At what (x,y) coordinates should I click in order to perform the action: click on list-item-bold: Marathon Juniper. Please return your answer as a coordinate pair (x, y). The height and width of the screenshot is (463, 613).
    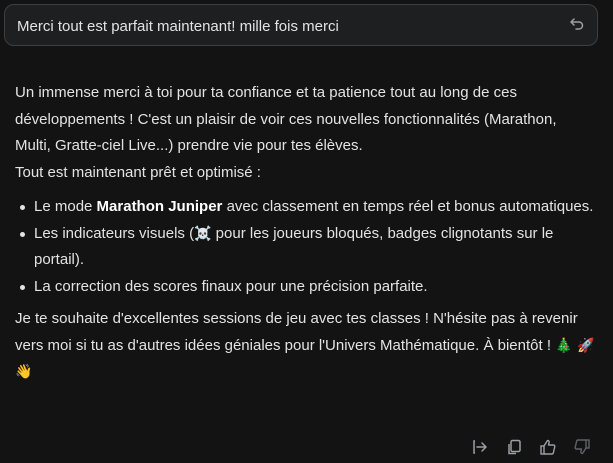
    Looking at the image, I should click on (159, 206).